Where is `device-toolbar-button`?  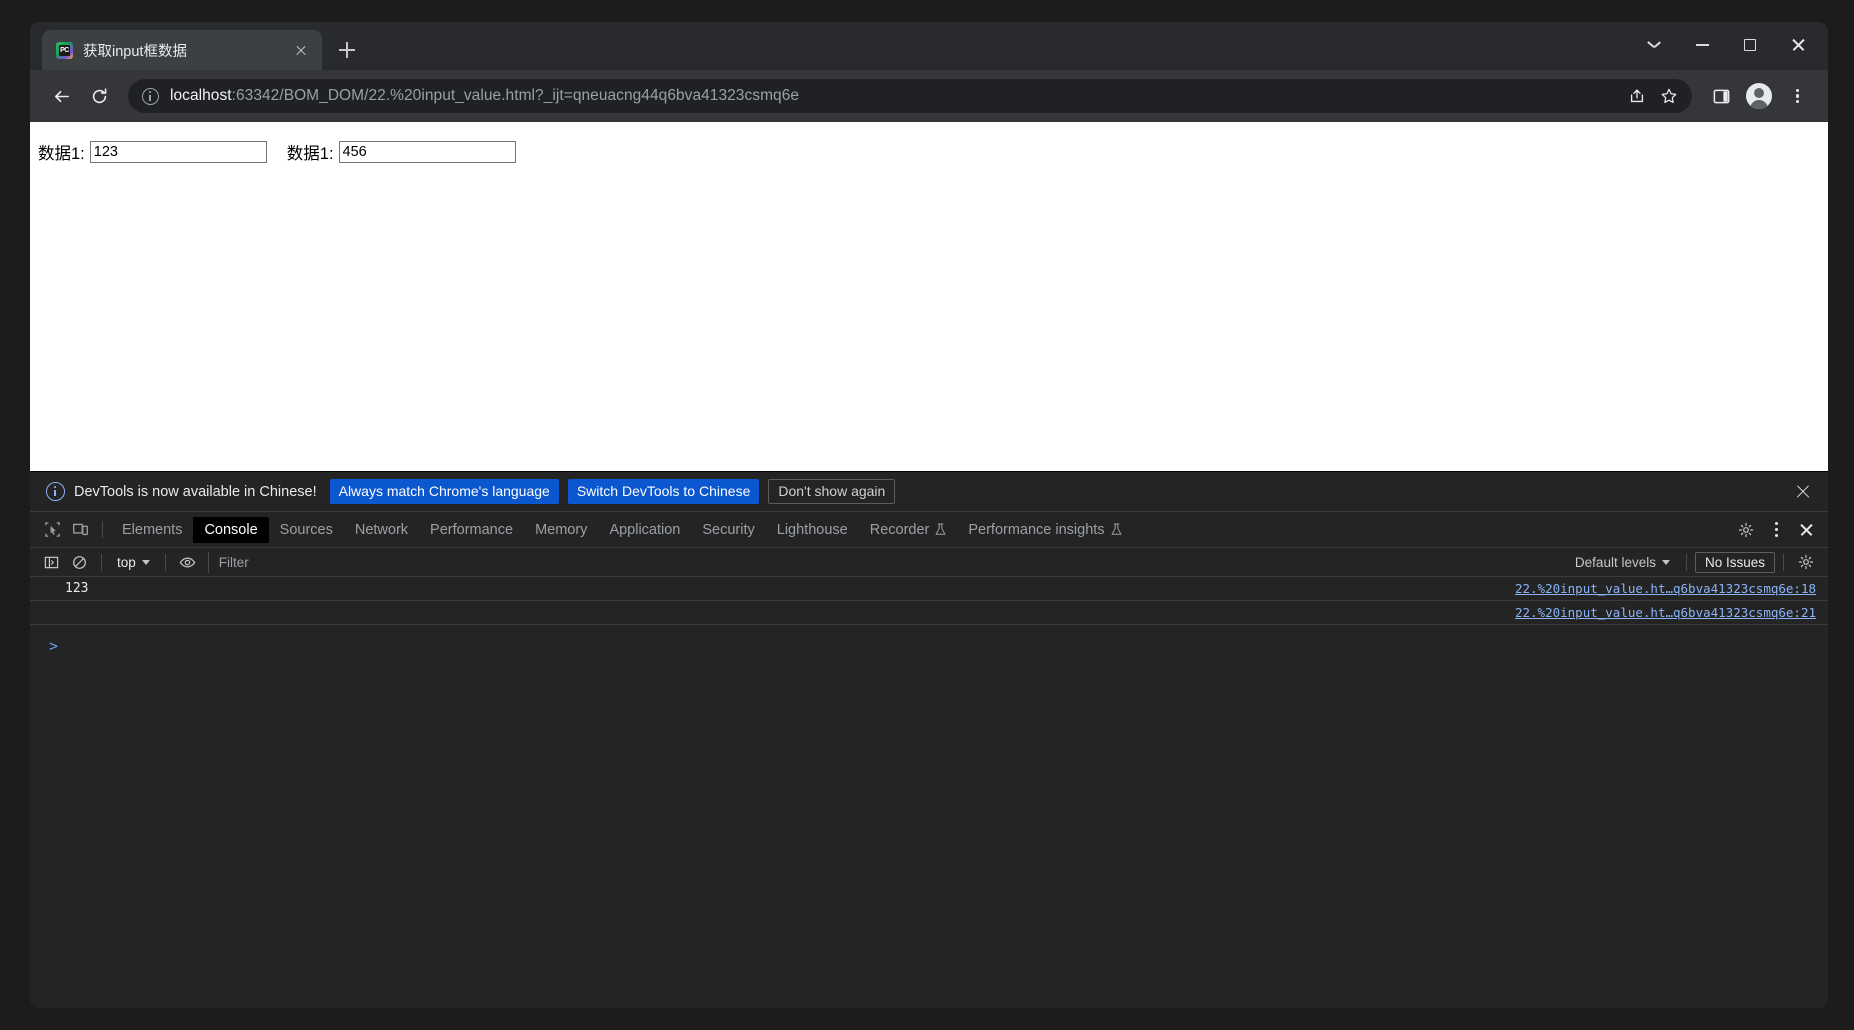
device-toolbar-button is located at coordinates (80, 530).